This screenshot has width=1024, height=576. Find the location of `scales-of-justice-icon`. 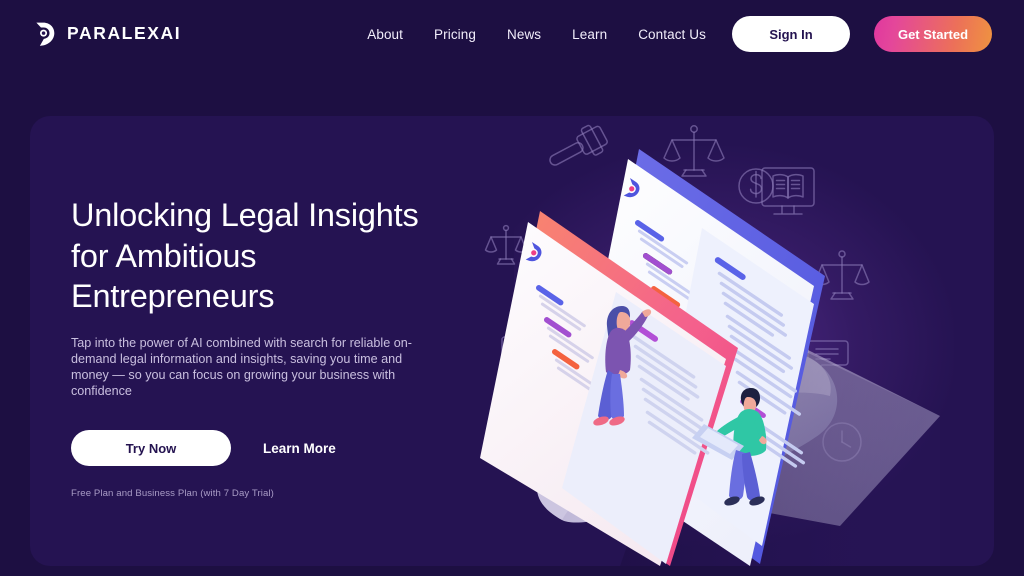

scales-of-justice-icon is located at coordinates (694, 151).